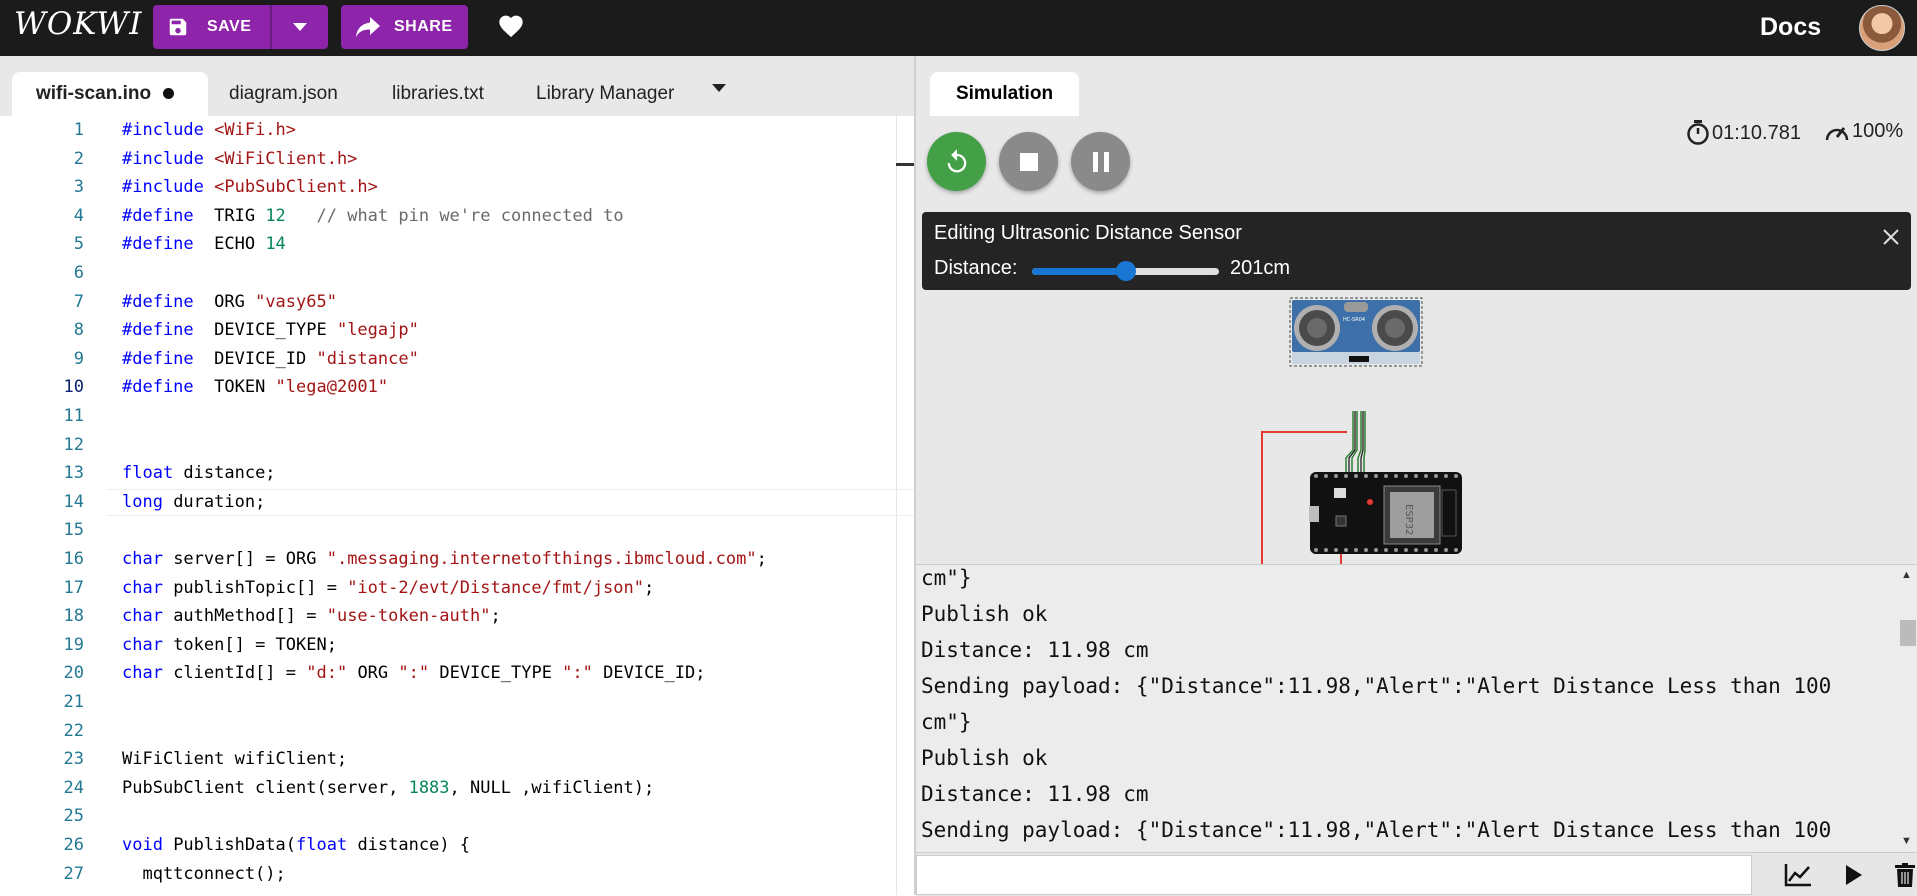 This screenshot has height=896, width=1917. What do you see at coordinates (905, 505) in the screenshot?
I see `editor-scrollbar` at bounding box center [905, 505].